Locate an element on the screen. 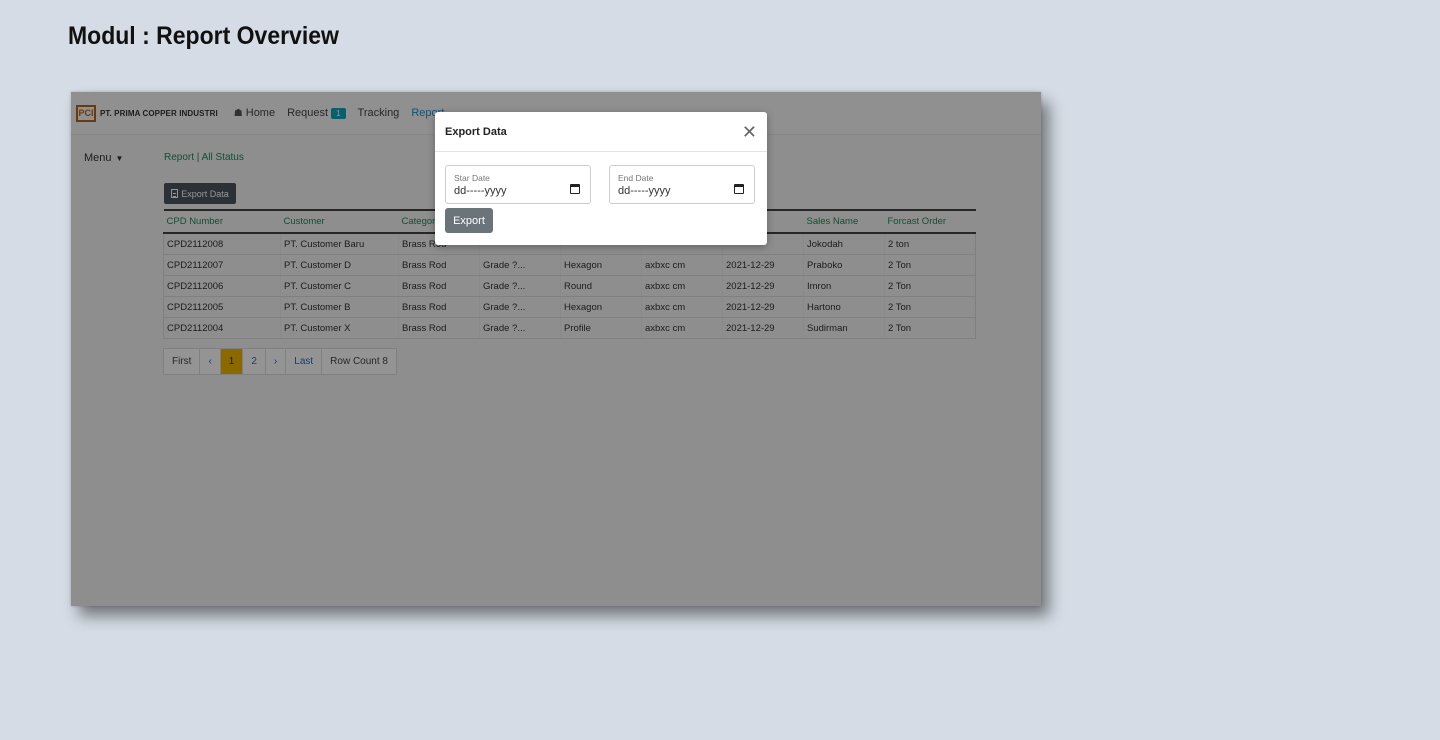  end-date-field: End Date dd-----yyyy is located at coordinates (682, 184).